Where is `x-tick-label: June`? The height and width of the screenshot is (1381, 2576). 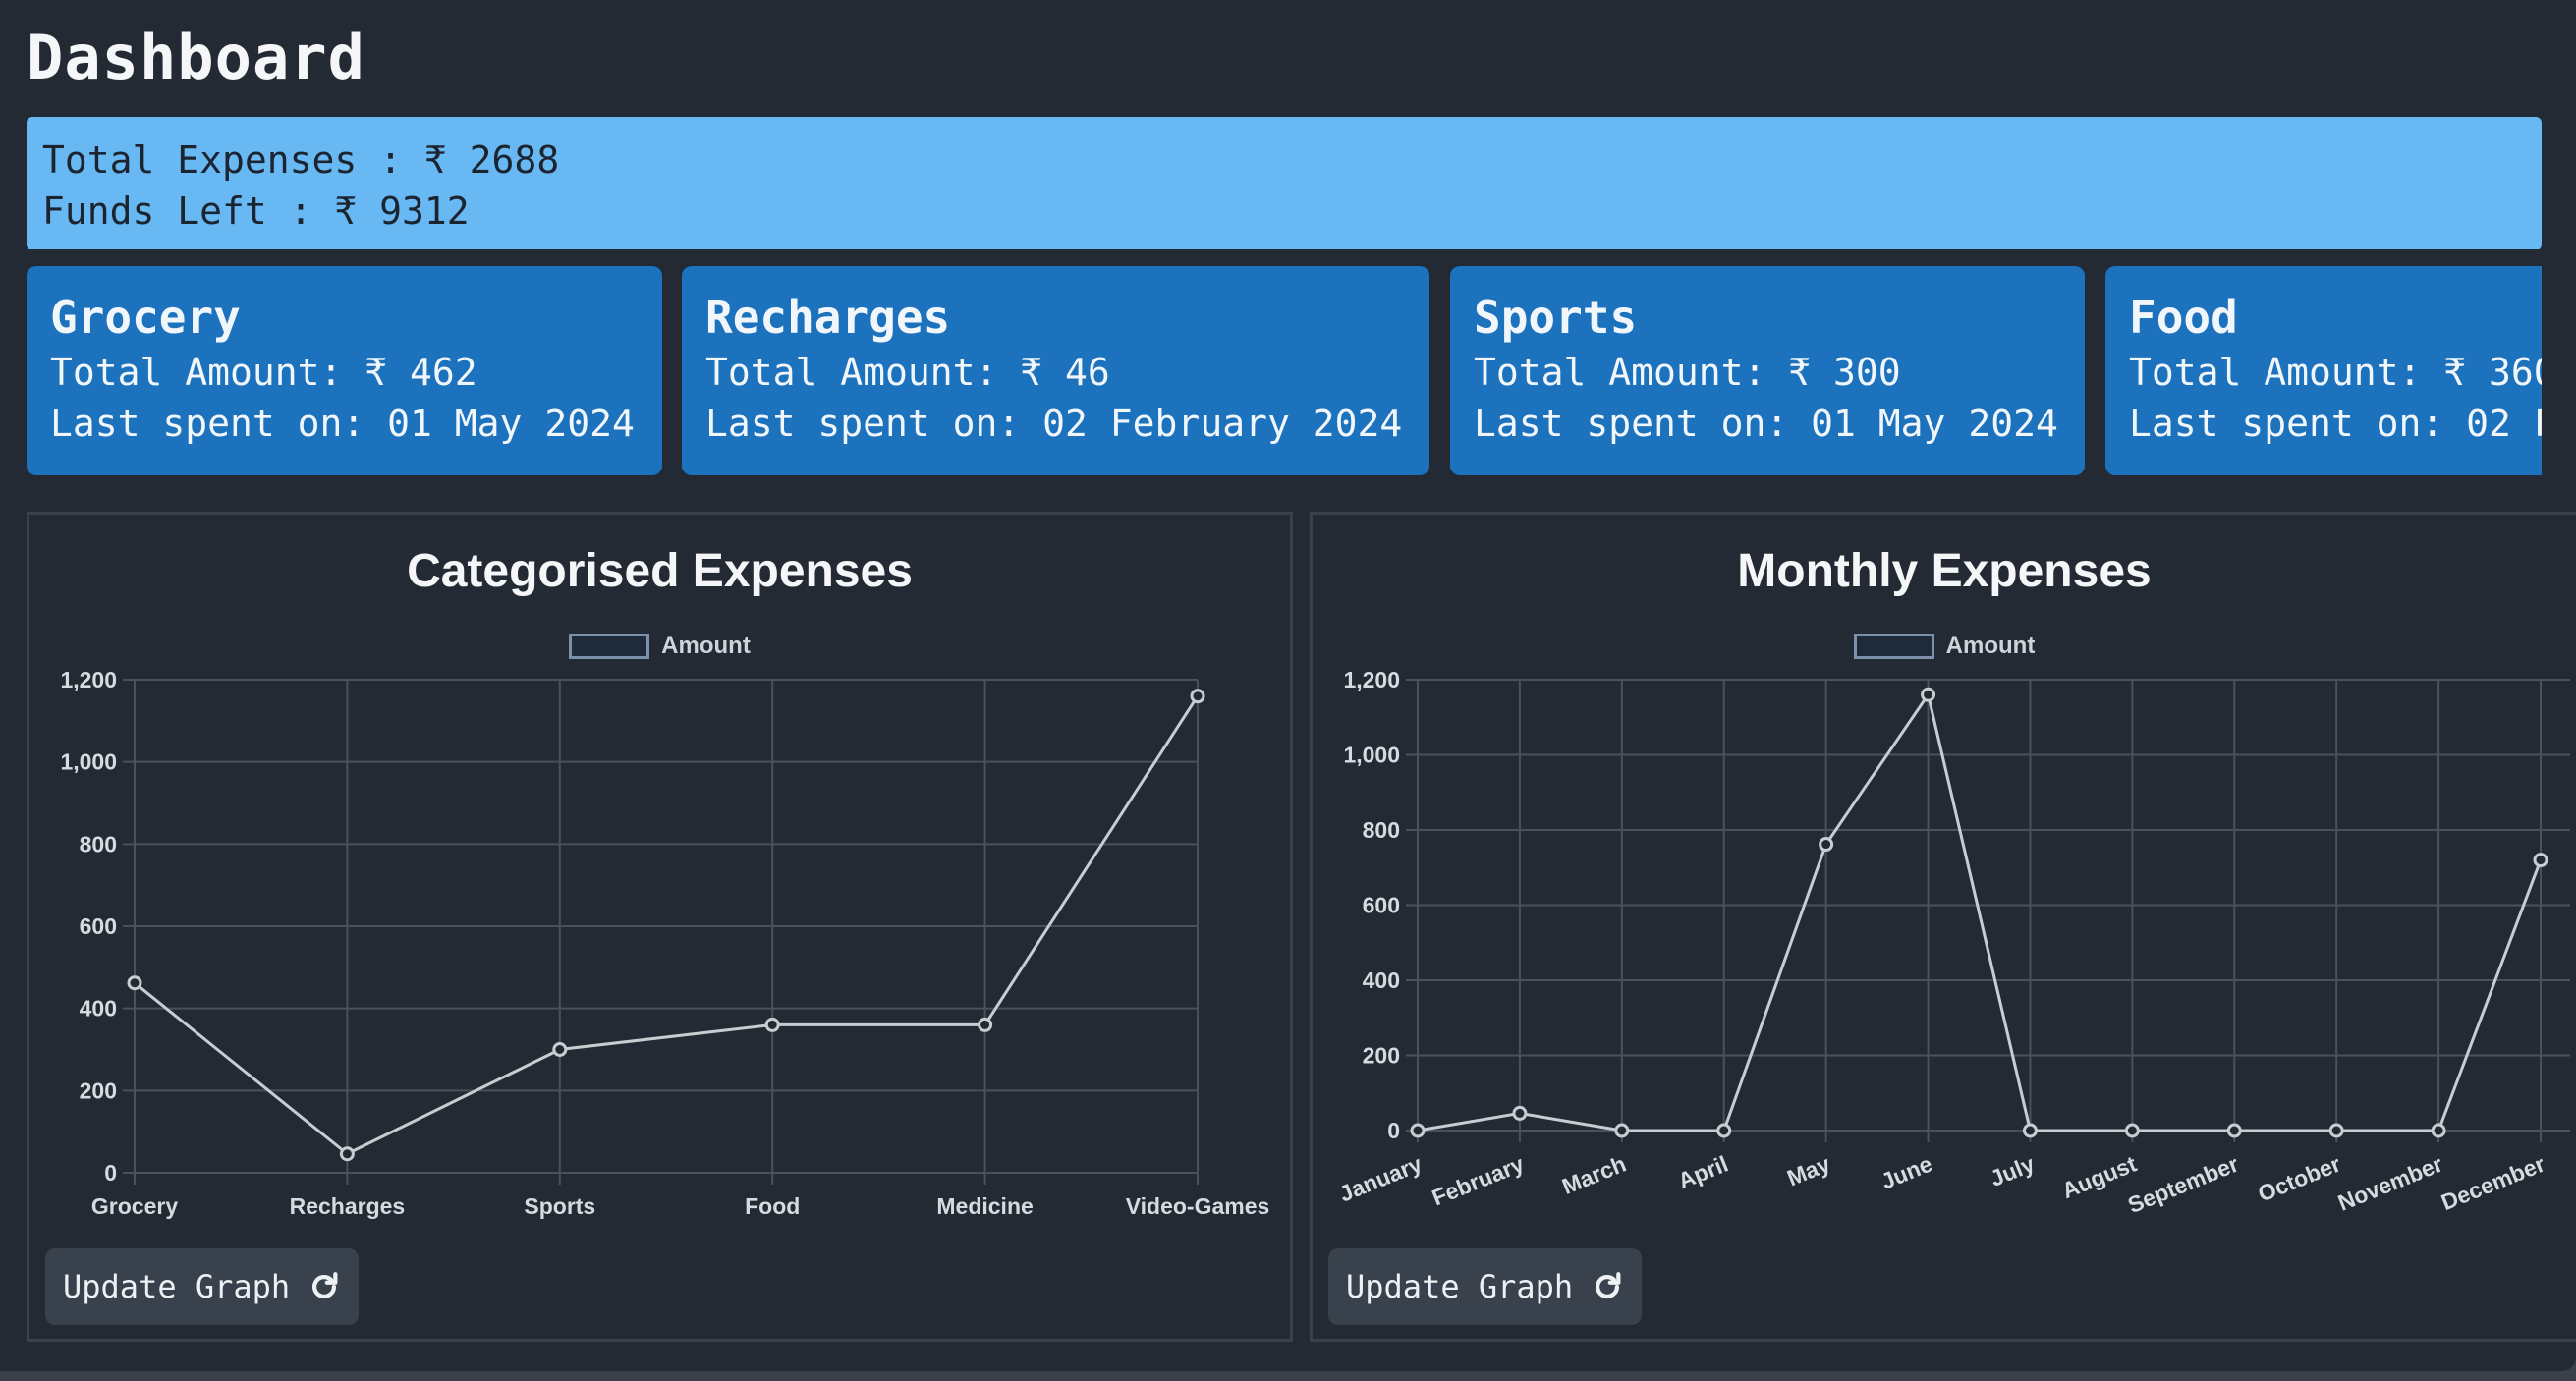 x-tick-label: June is located at coordinates (1906, 1172).